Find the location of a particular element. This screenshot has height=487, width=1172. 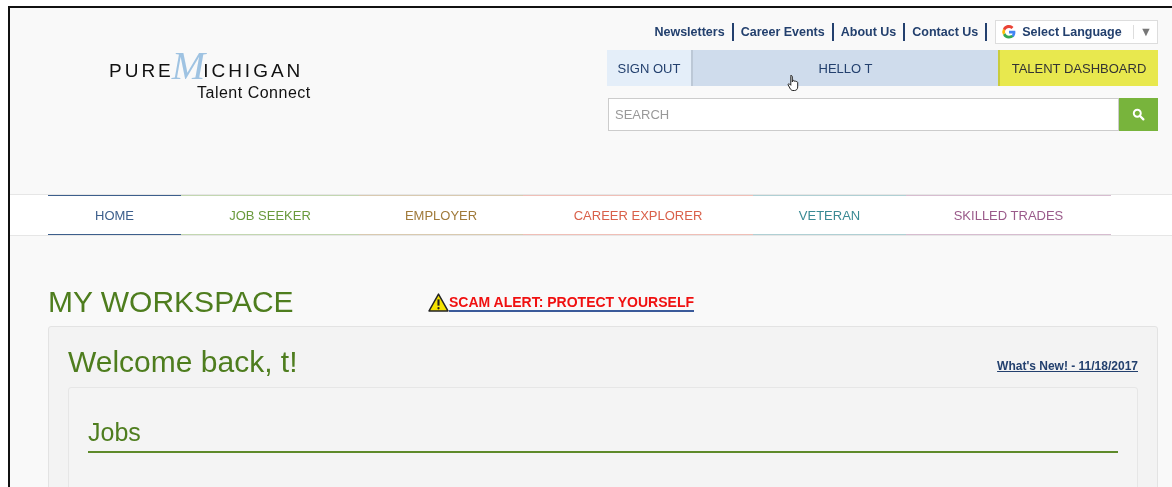

logo-word: PURE is located at coordinates (141, 71).